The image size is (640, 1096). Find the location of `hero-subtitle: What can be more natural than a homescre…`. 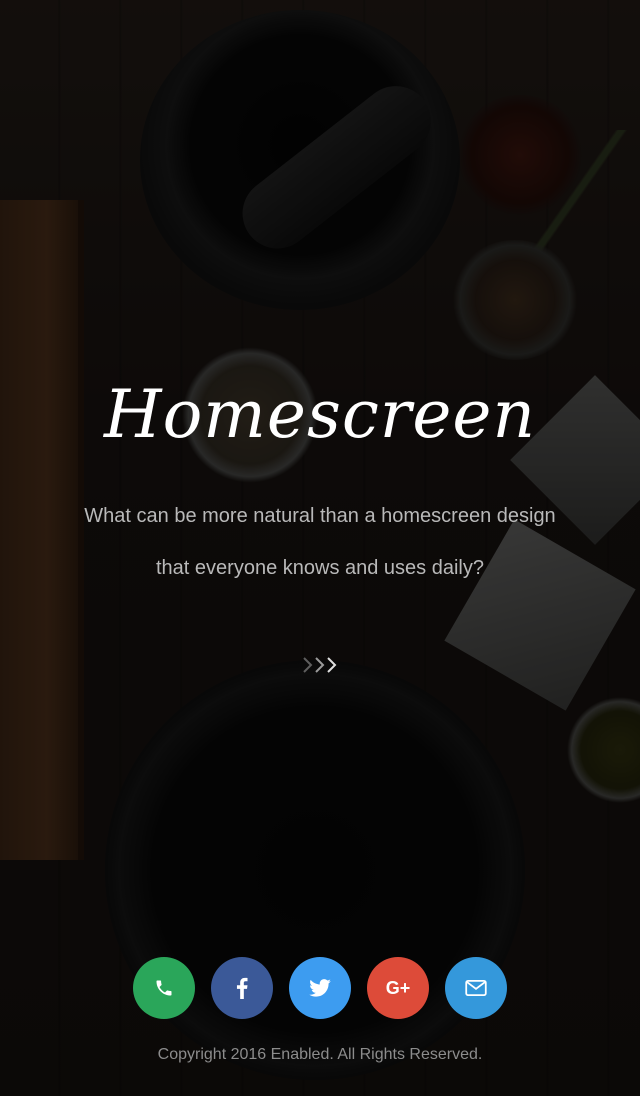

hero-subtitle: What can be more natural than a homescre… is located at coordinates (320, 542).